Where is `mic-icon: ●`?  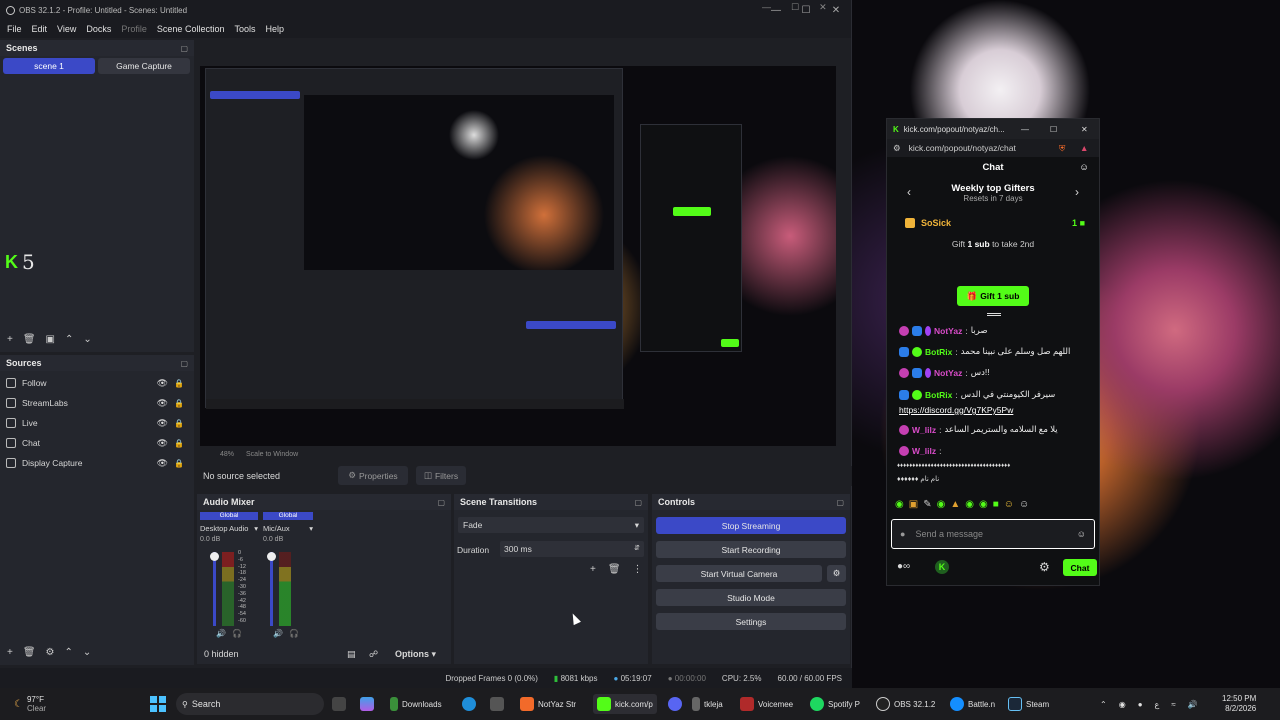 mic-icon: ● is located at coordinates (1140, 704).